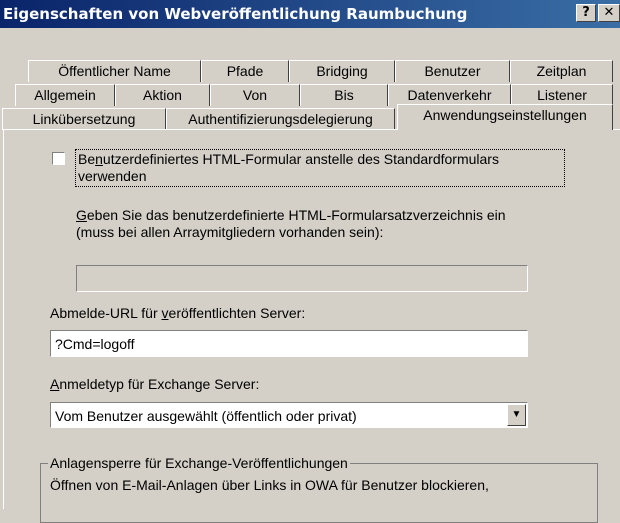 This screenshot has width=620, height=523. Describe the element at coordinates (449, 95) in the screenshot. I see `tab-datenverkehr: Datenverkehr` at that location.